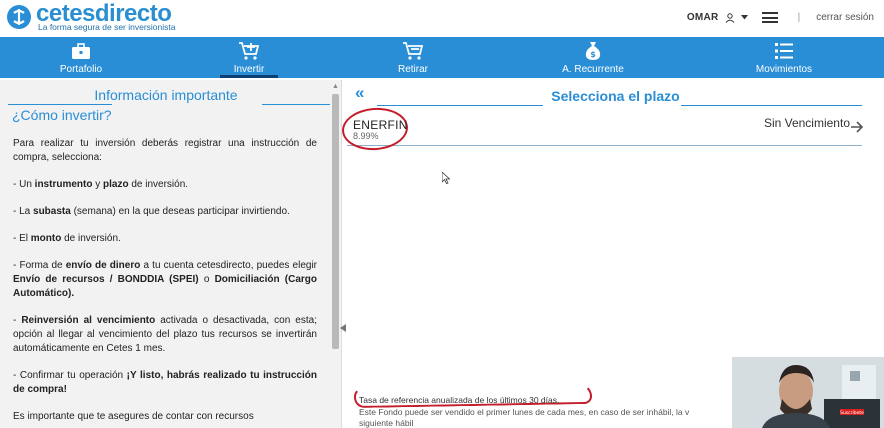 This screenshot has height=428, width=884. Describe the element at coordinates (116, 184) in the screenshot. I see `info-text-bold: plazo` at that location.